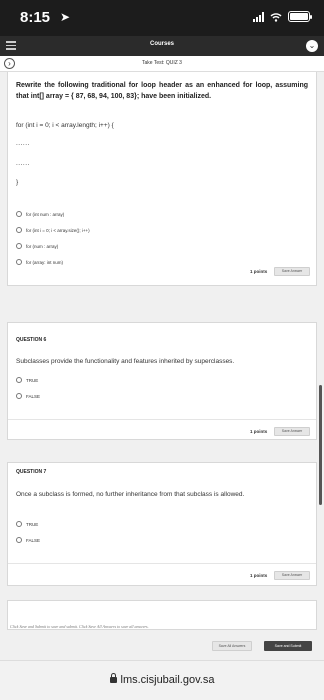 The image size is (324, 700). I want to click on code-line: for (int i = 0; i < array.length; i++) {, so click(65, 125).